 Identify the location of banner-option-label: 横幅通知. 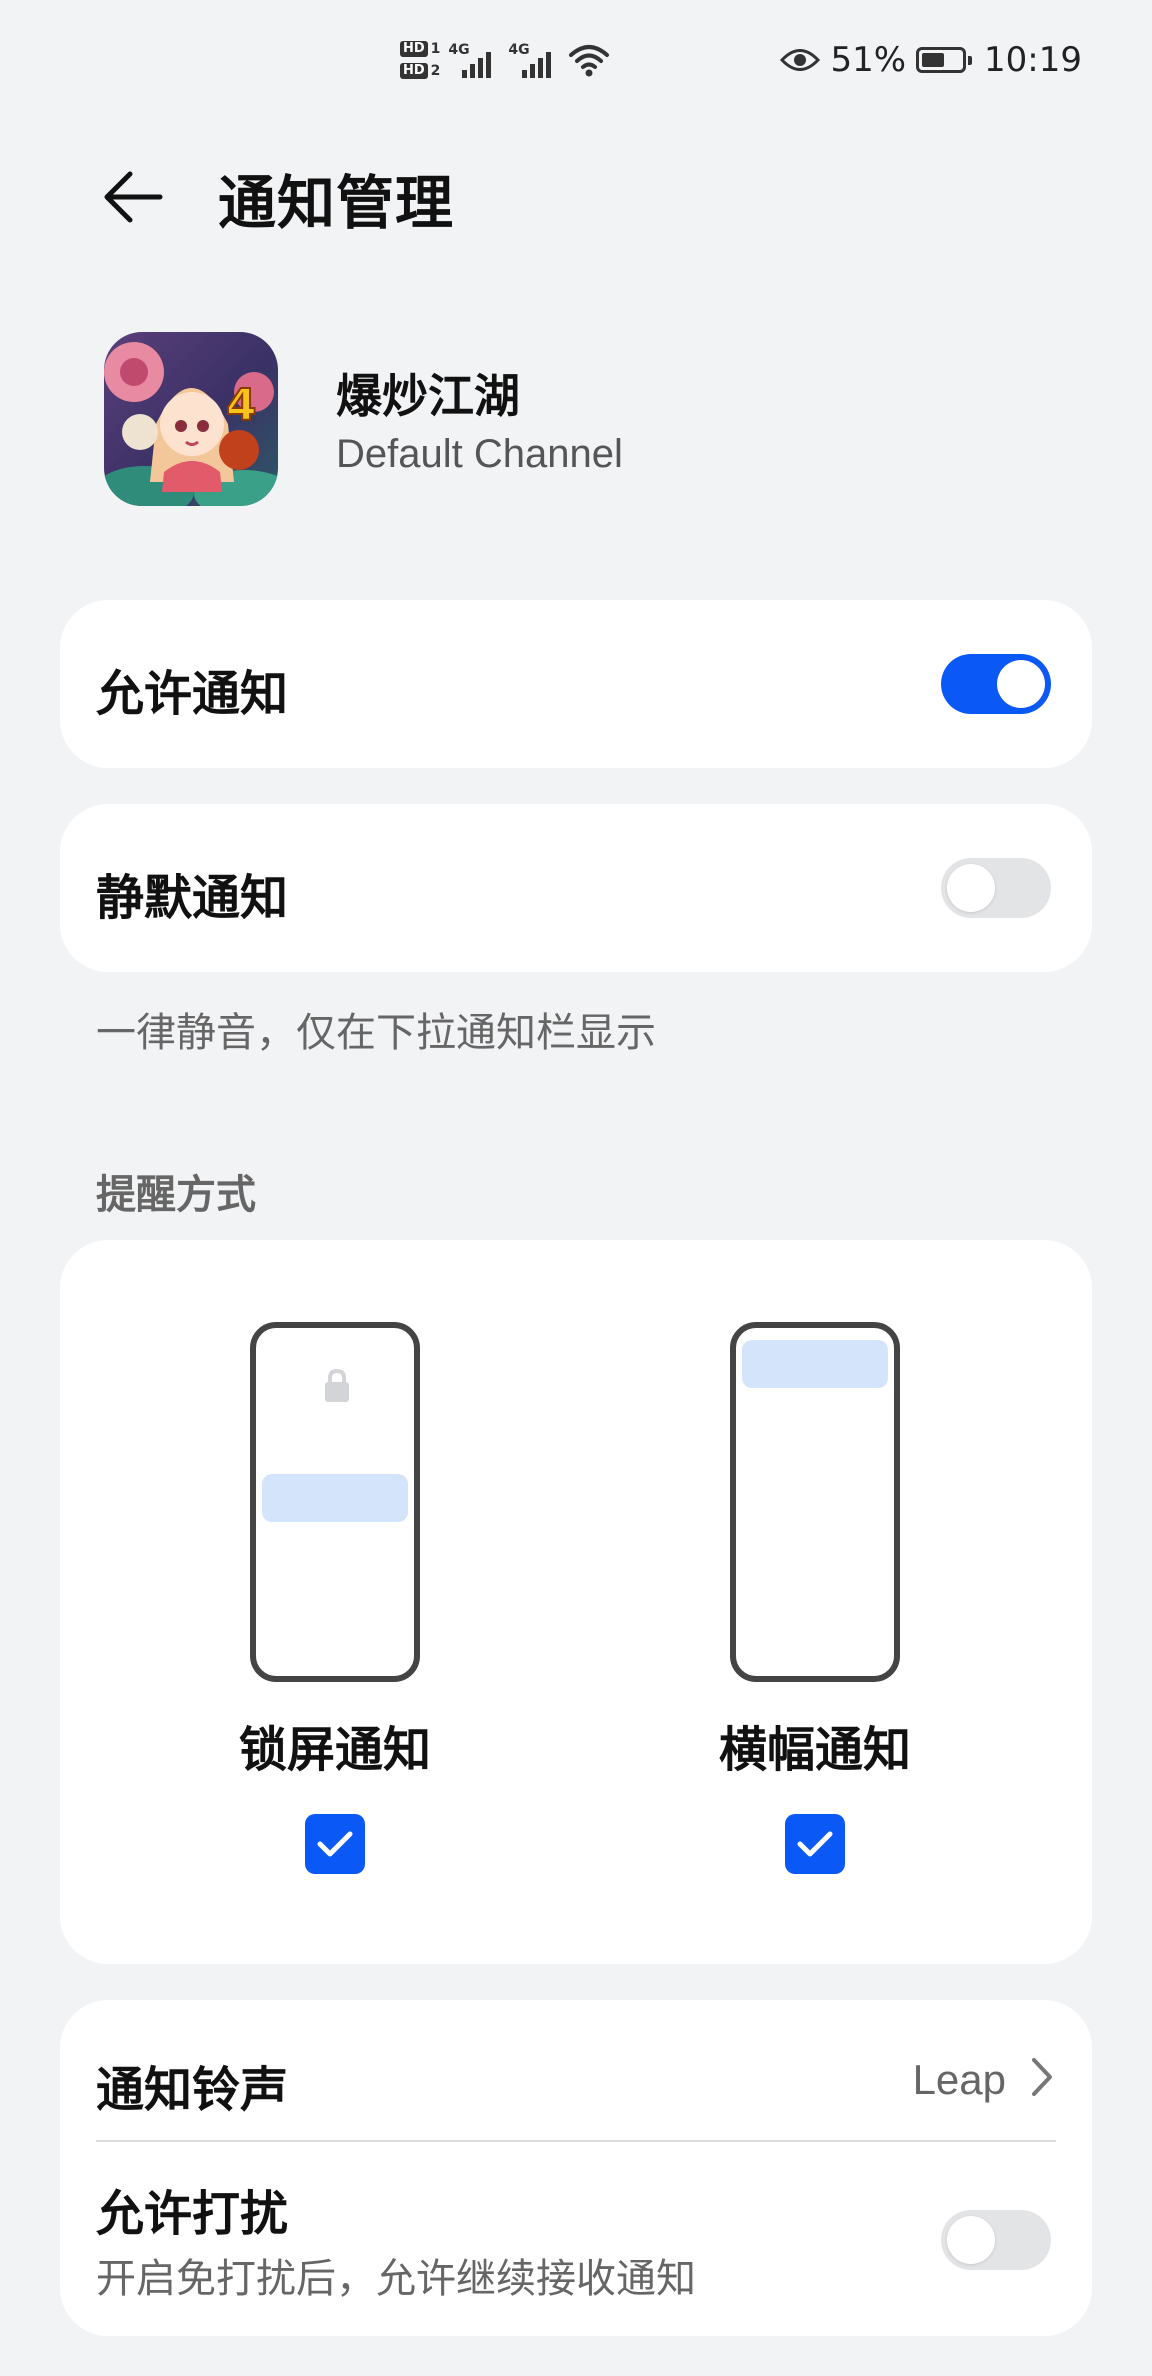
(814, 1750).